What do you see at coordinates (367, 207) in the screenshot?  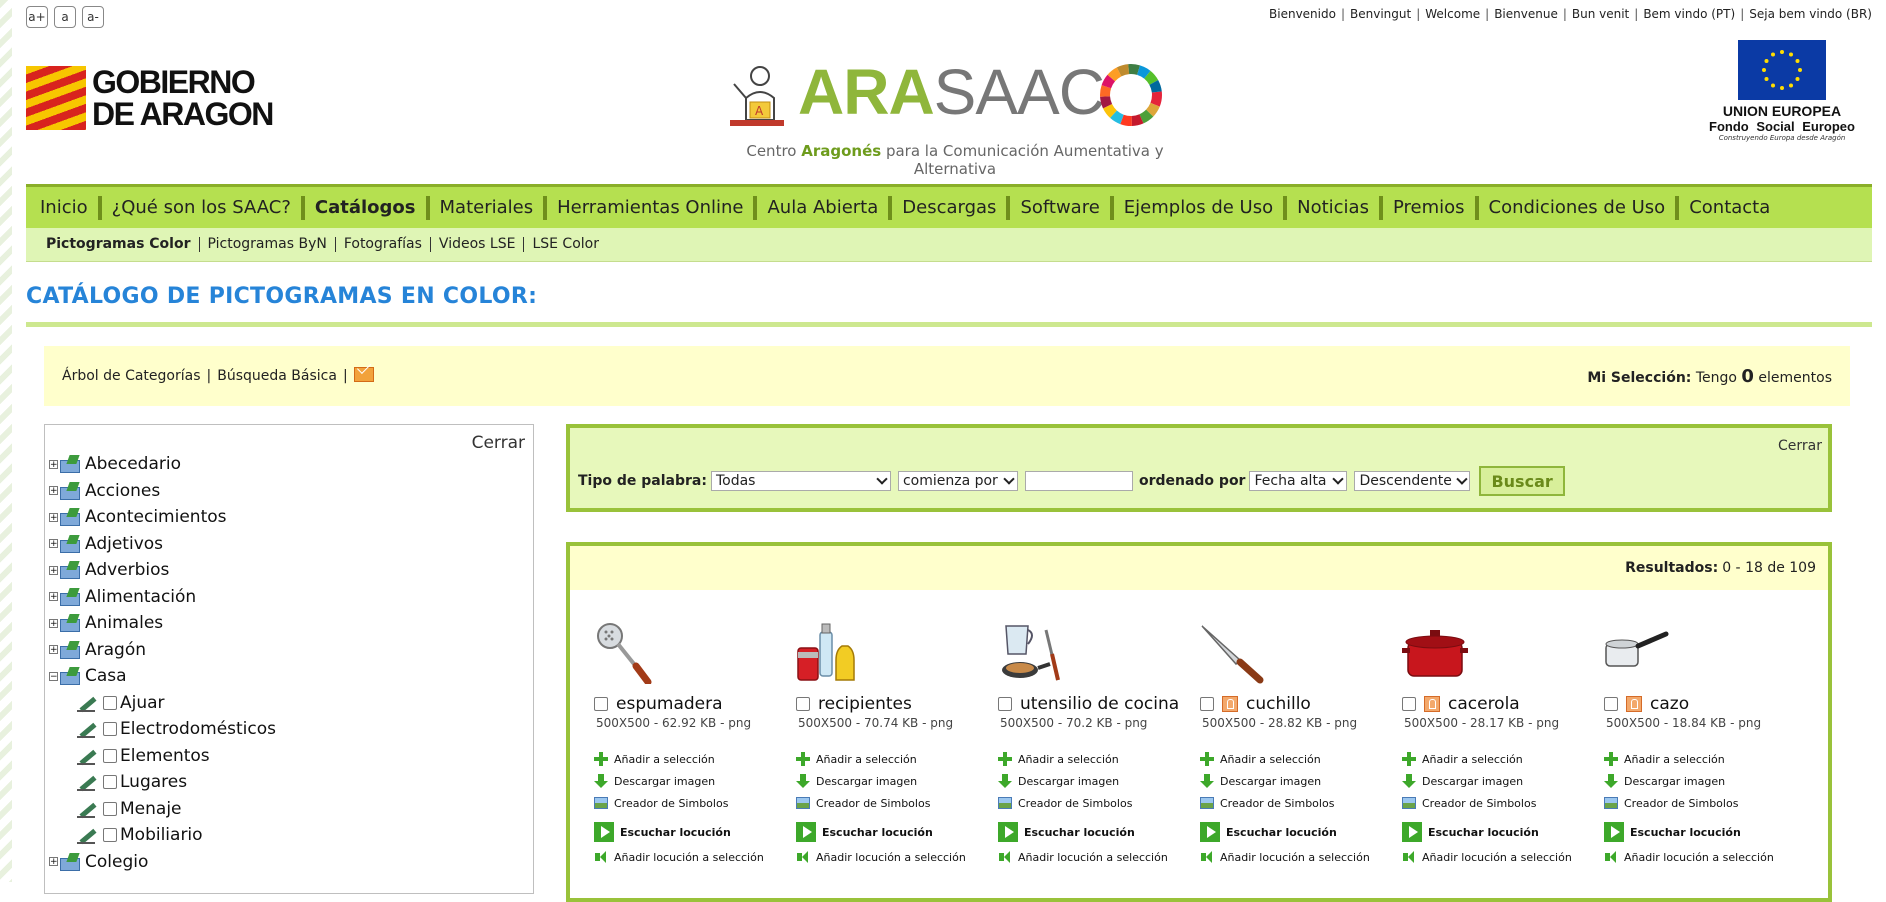 I see `nav-catalogos: Catálogos` at bounding box center [367, 207].